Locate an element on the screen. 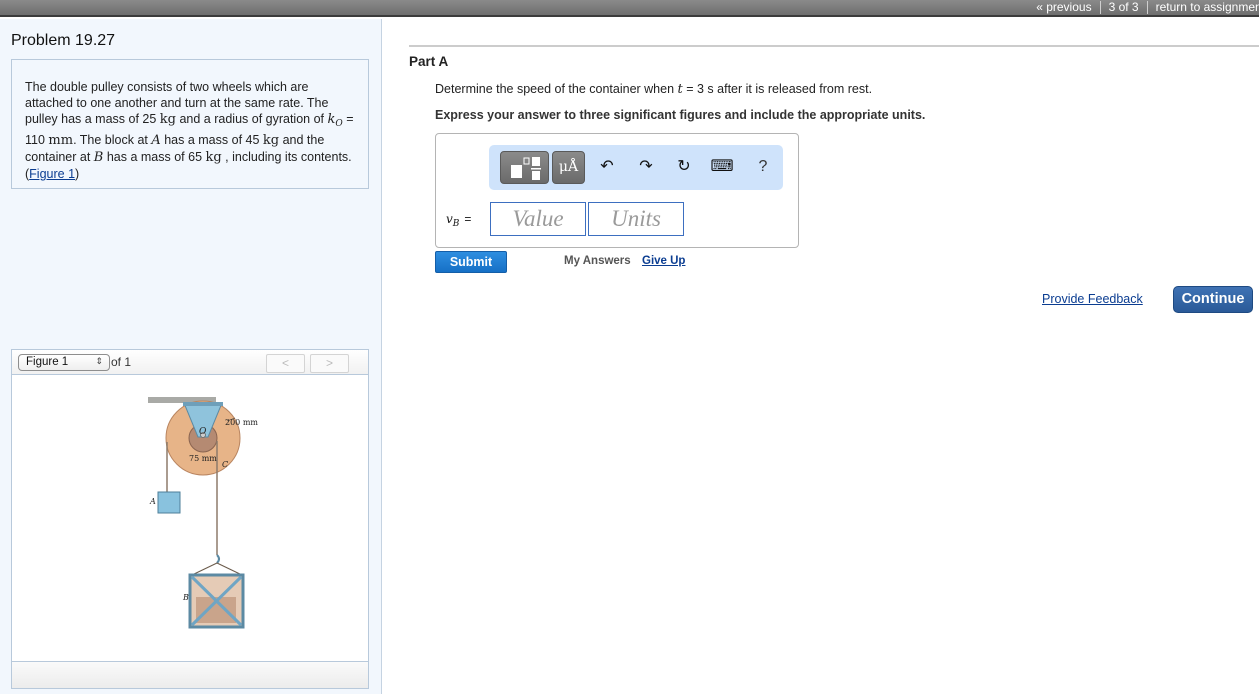 The height and width of the screenshot is (694, 1259). units-button: μÅ is located at coordinates (568, 167).